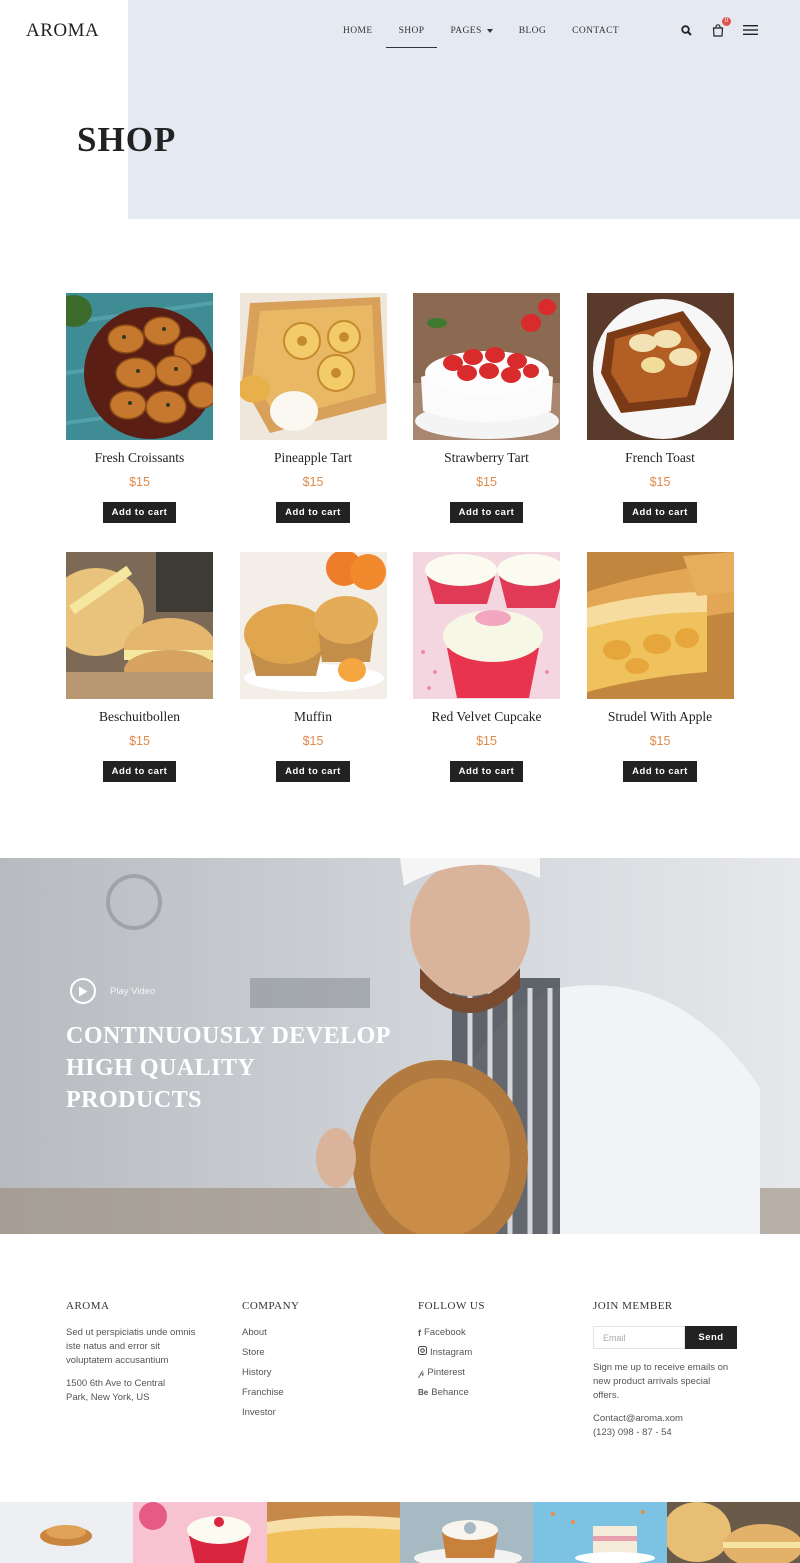 The width and height of the screenshot is (800, 1563). What do you see at coordinates (486, 718) in the screenshot?
I see `product-name: Red Velvet Cupcake` at bounding box center [486, 718].